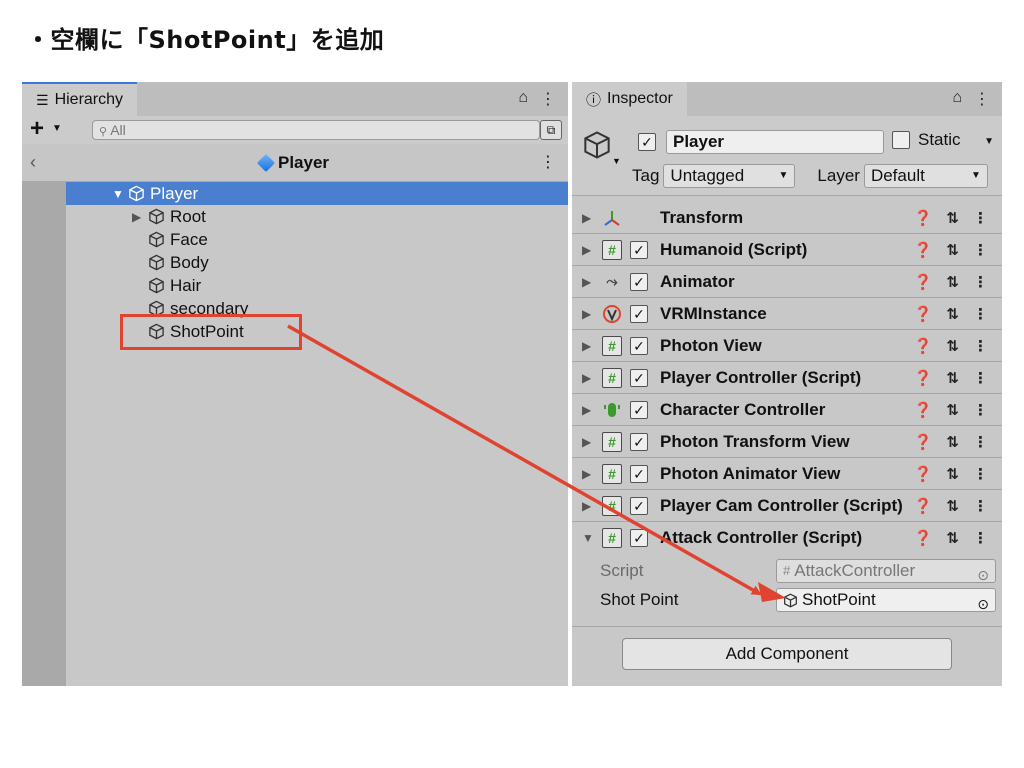 This screenshot has height=768, width=1024. Describe the element at coordinates (548, 162) in the screenshot. I see `prefab-menu-icon: ⋮` at that location.